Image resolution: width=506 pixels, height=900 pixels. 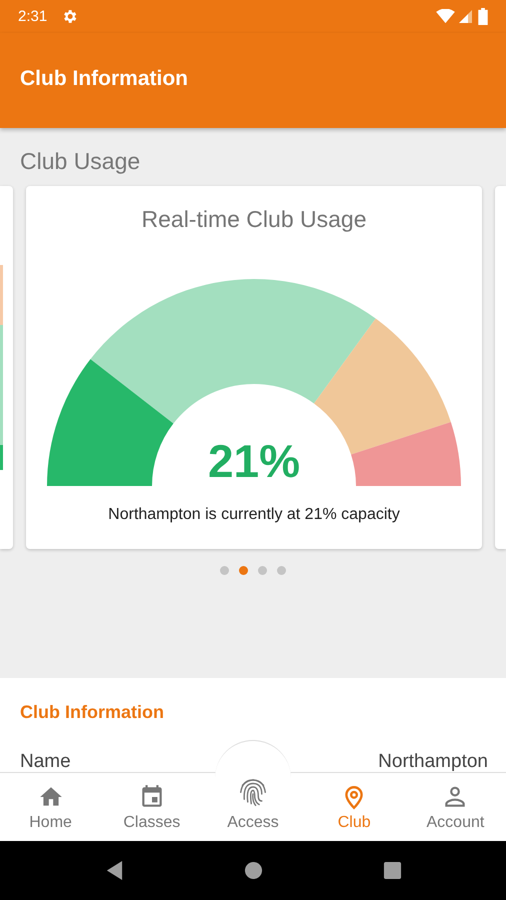 What do you see at coordinates (45, 761) in the screenshot?
I see `info-label: Name` at bounding box center [45, 761].